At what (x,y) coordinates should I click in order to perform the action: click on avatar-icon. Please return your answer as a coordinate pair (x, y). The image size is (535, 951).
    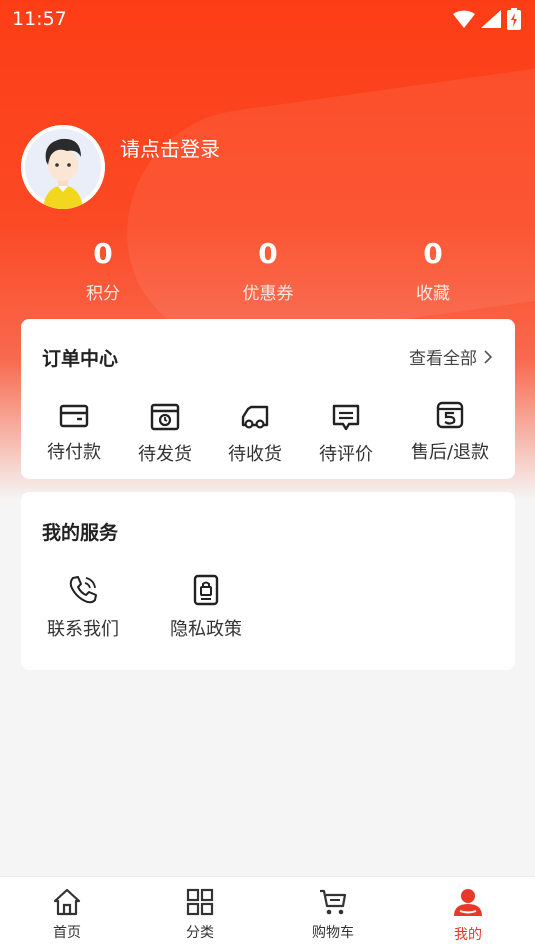
    Looking at the image, I should click on (63, 167).